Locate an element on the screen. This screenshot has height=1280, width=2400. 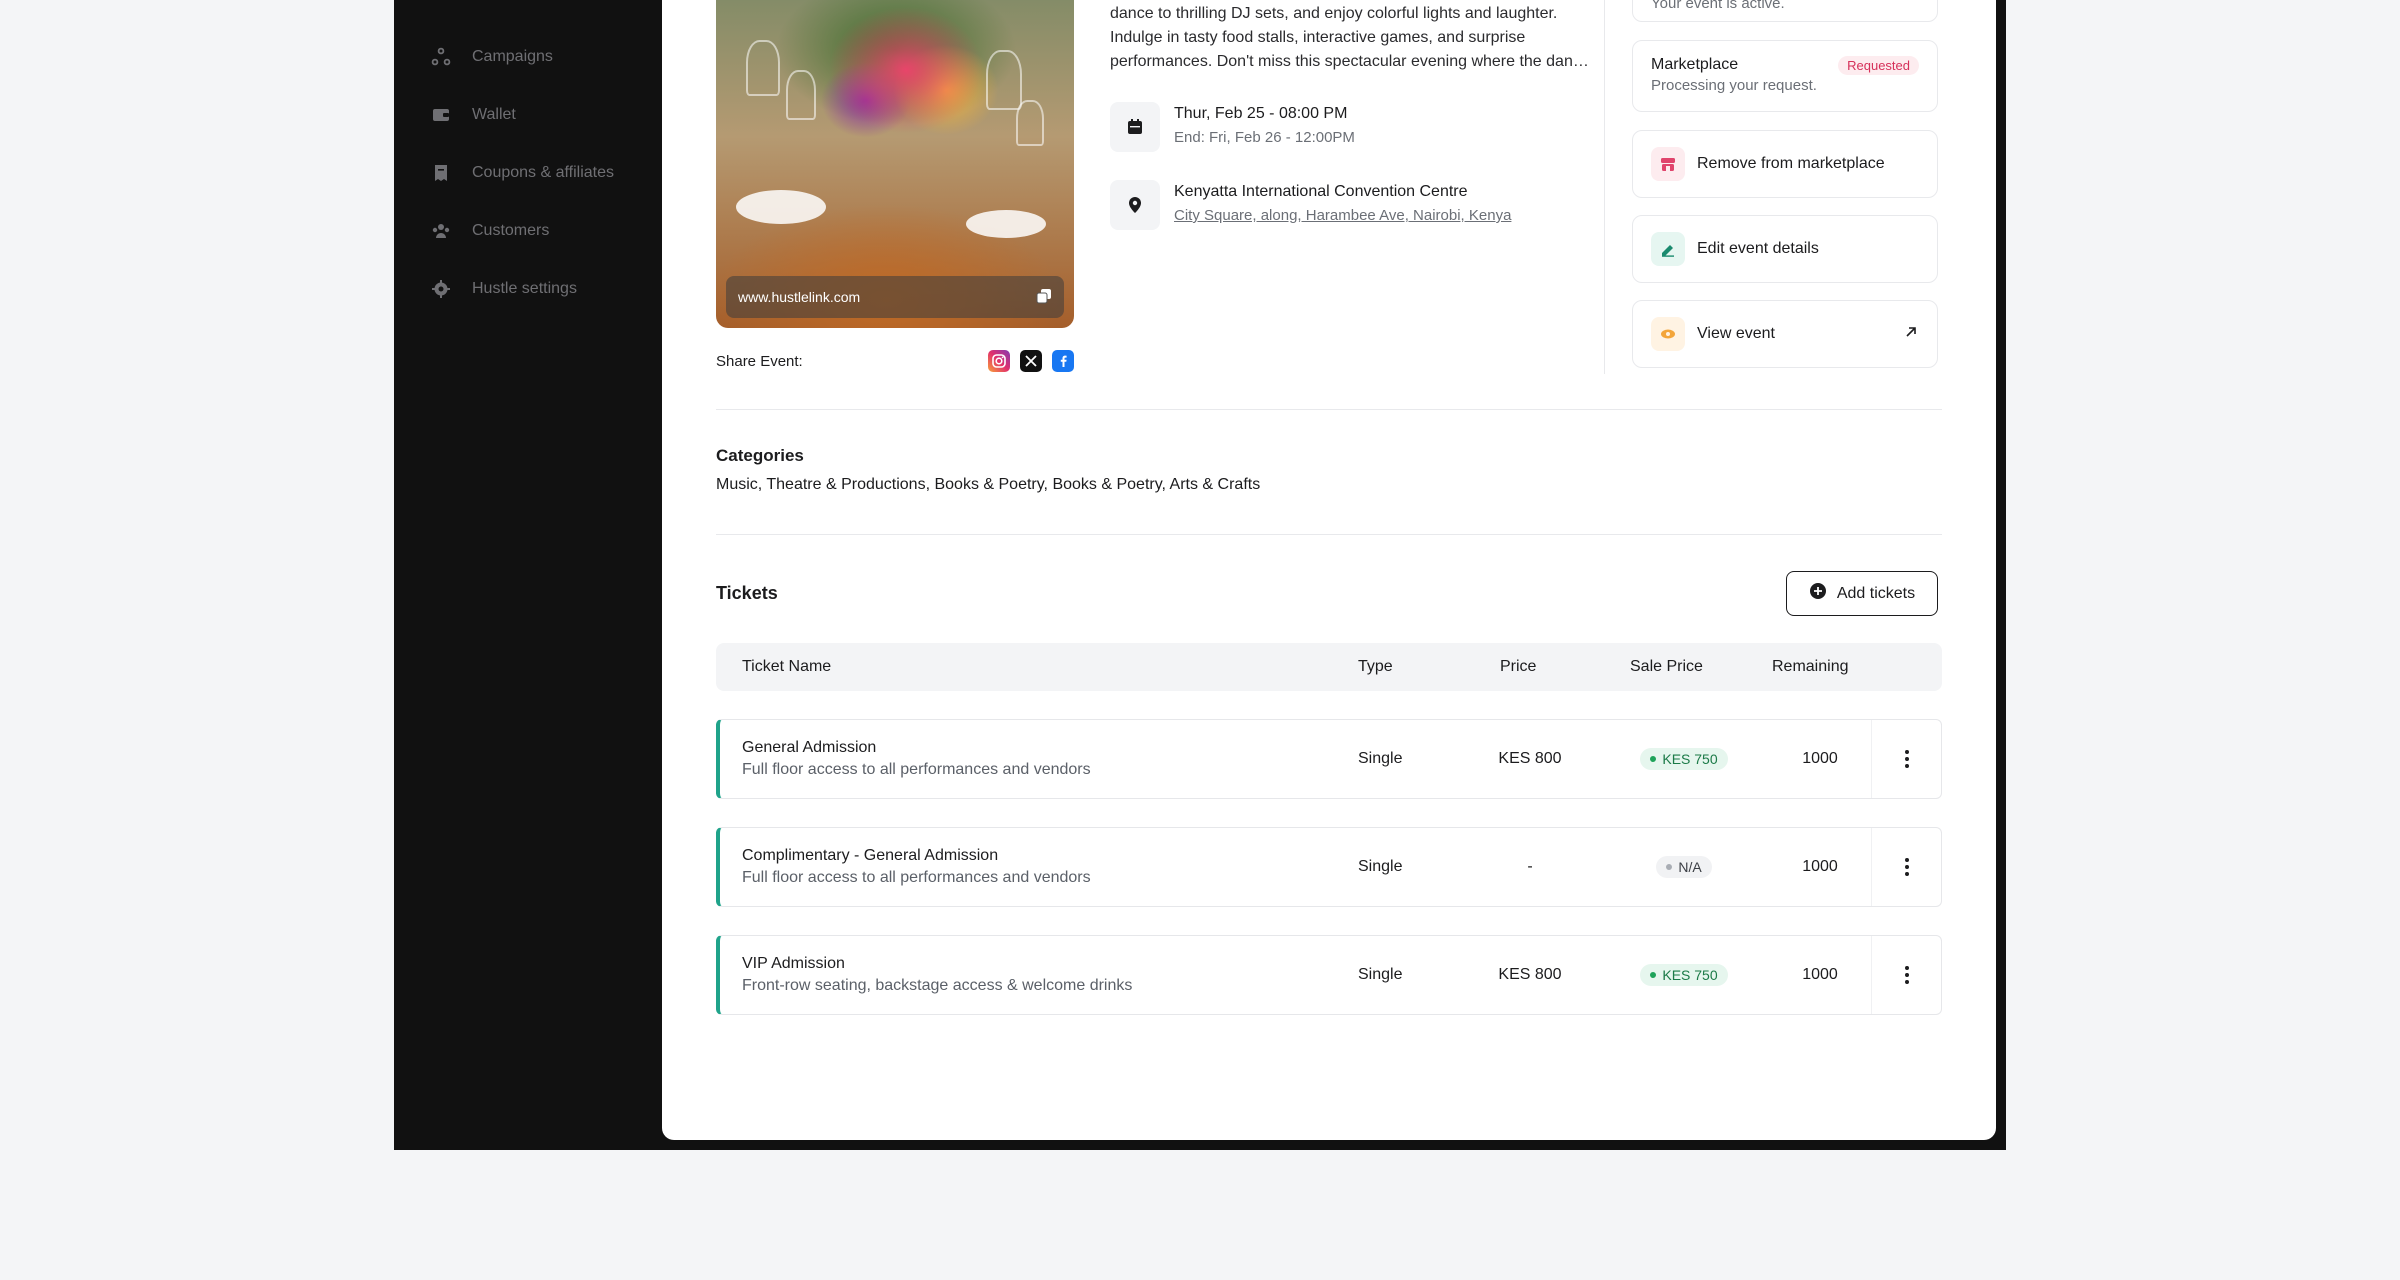
external-link-arrow-icon is located at coordinates (1911, 334).